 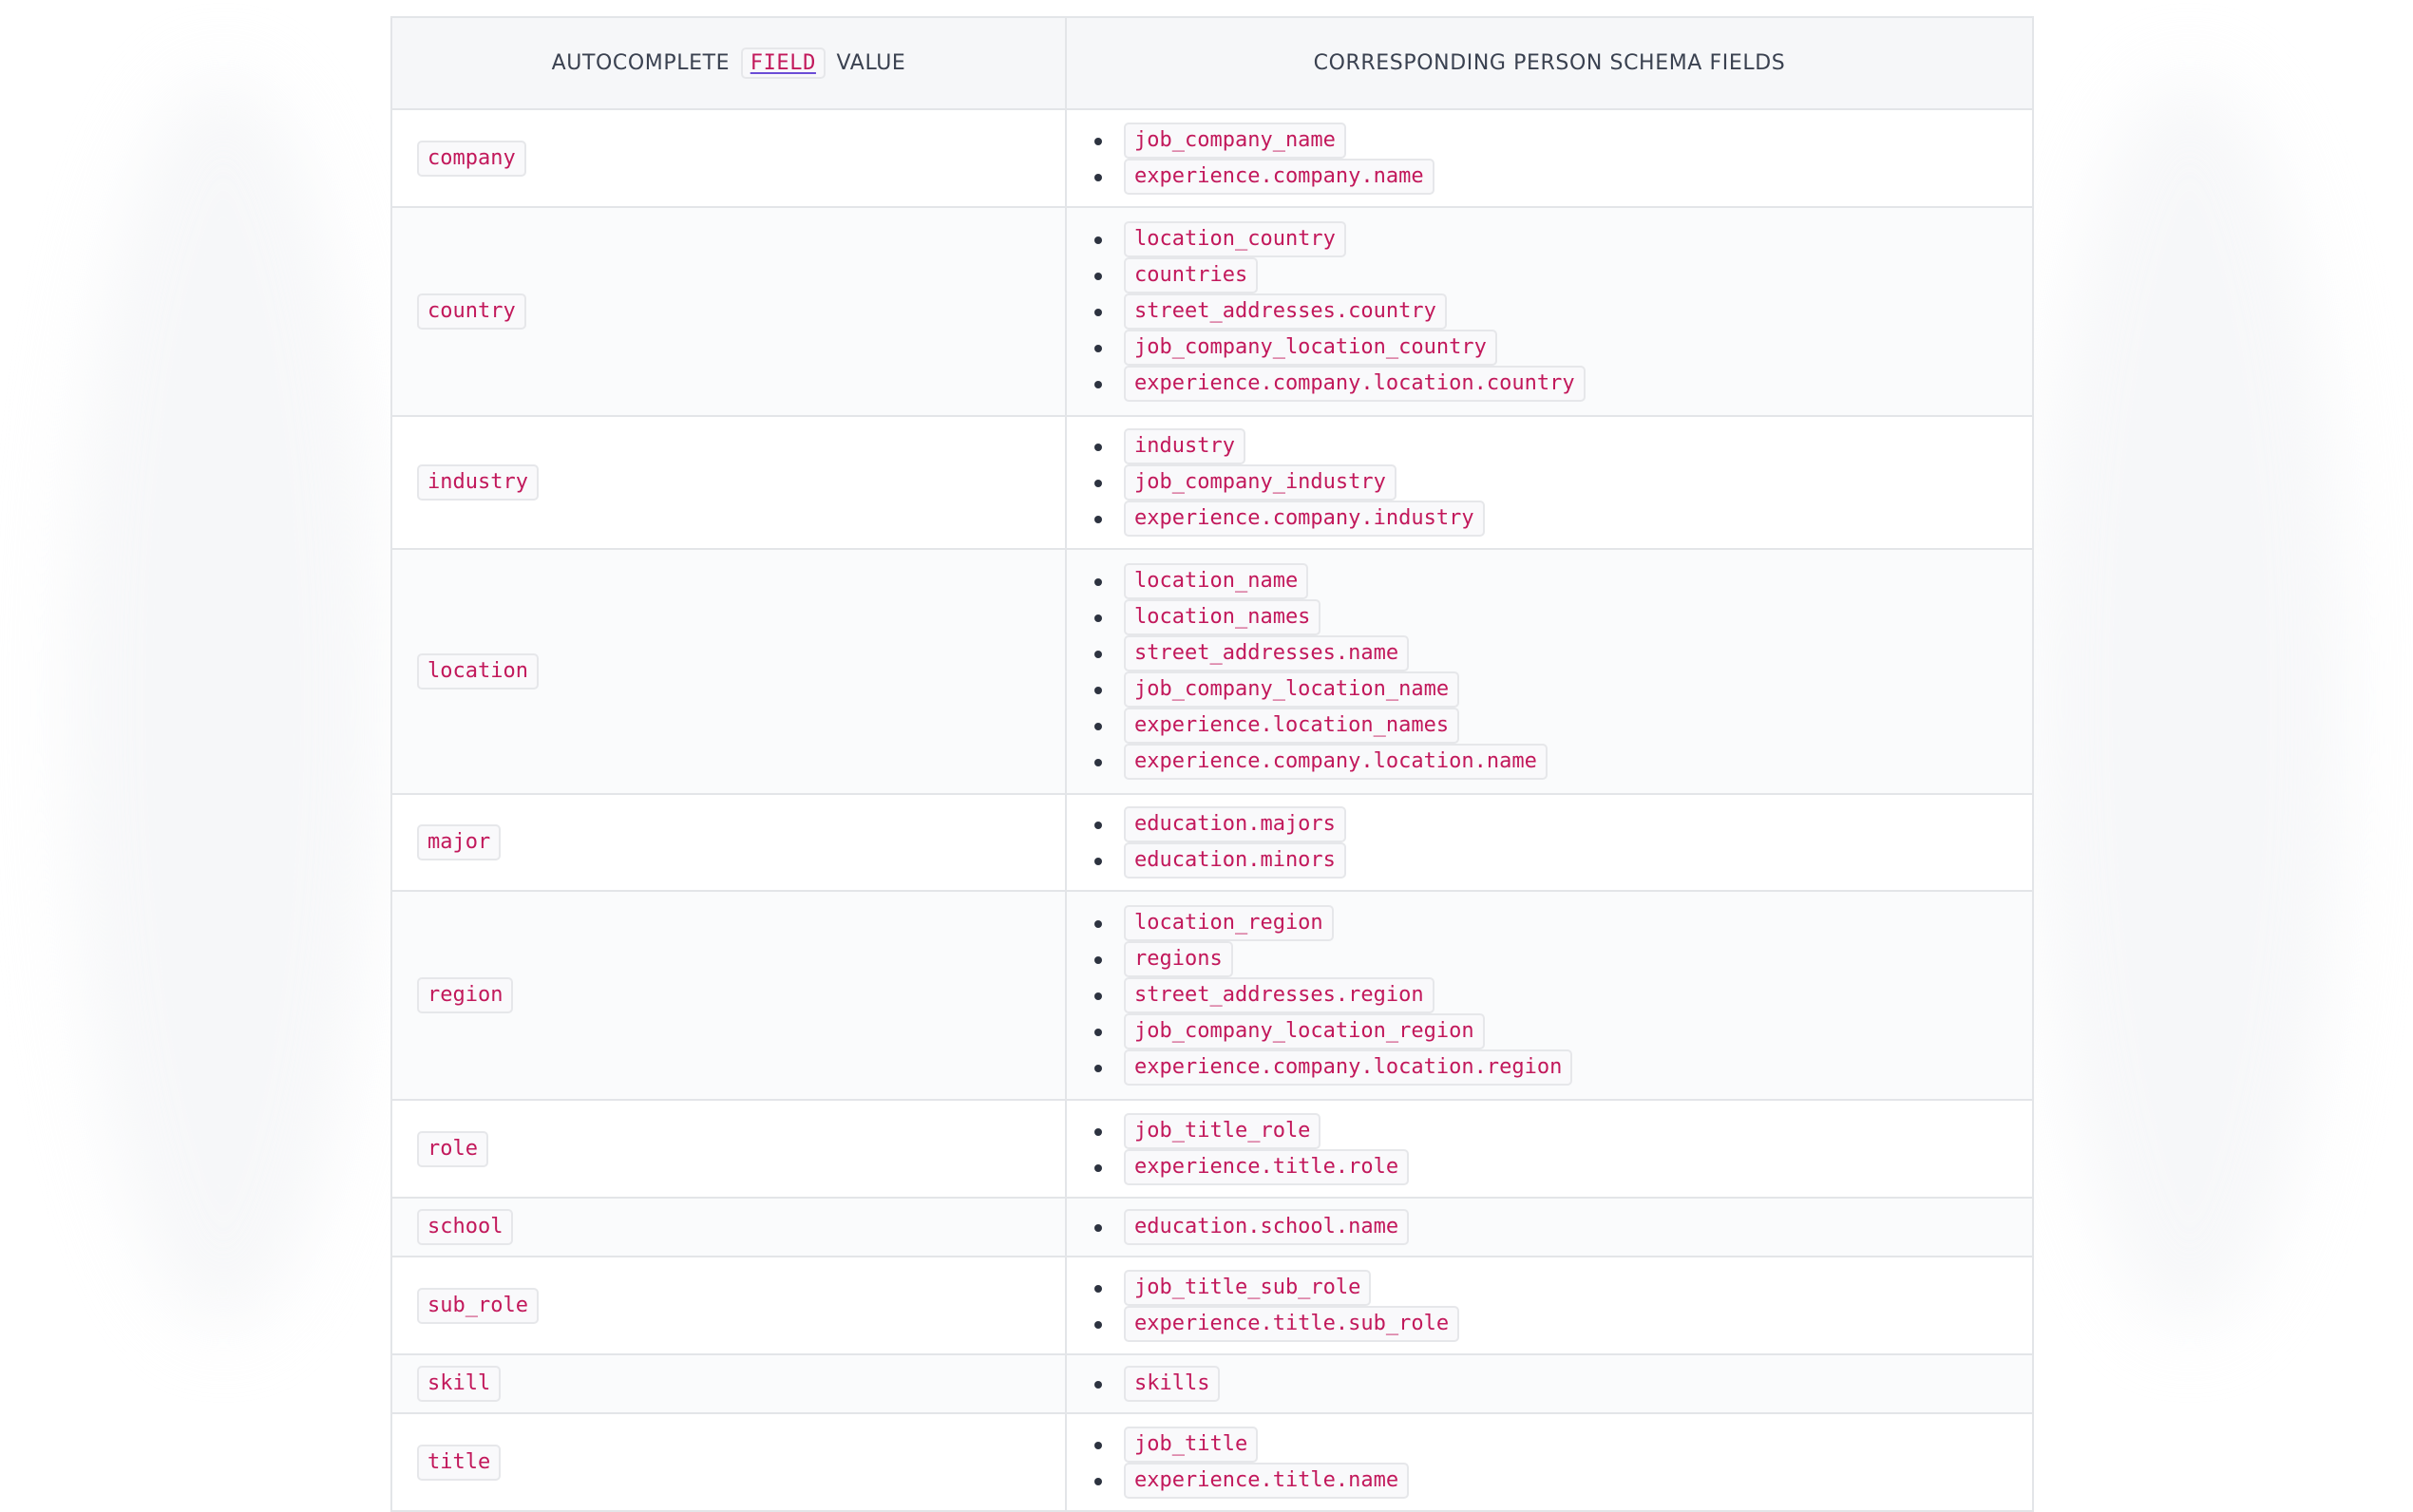 What do you see at coordinates (1562, 861) in the screenshot?
I see `list-item: education.minors` at bounding box center [1562, 861].